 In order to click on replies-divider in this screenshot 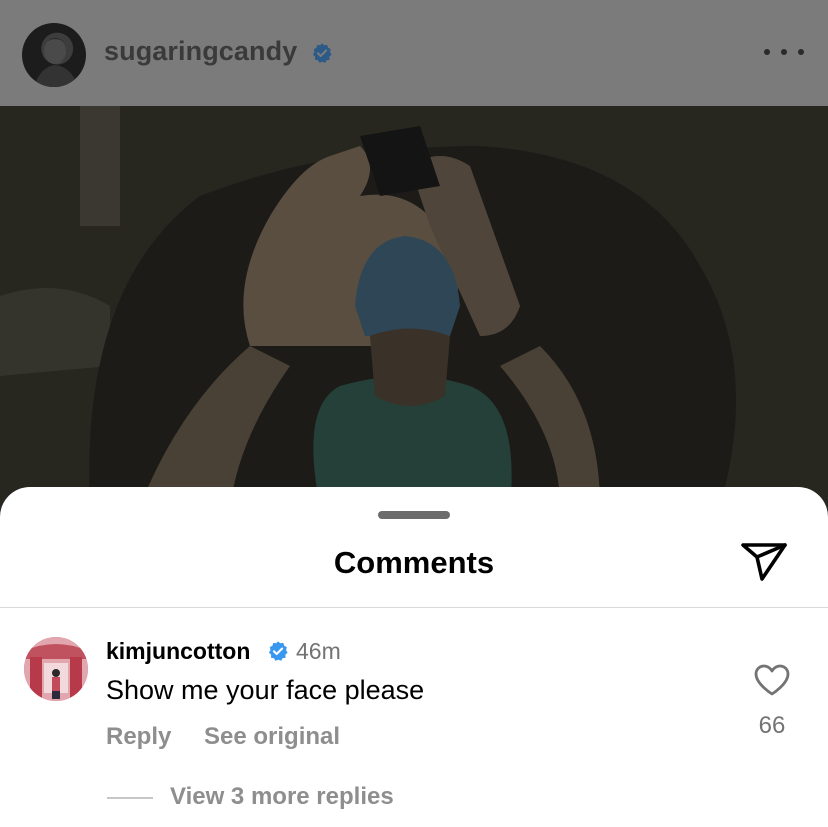, I will do `click(130, 798)`.